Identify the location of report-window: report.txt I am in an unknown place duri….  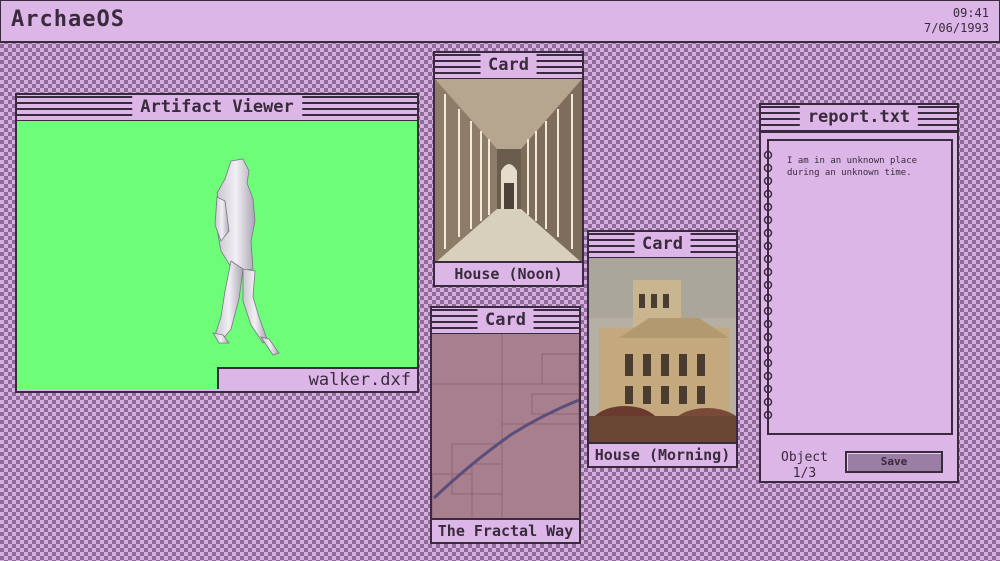
(859, 293).